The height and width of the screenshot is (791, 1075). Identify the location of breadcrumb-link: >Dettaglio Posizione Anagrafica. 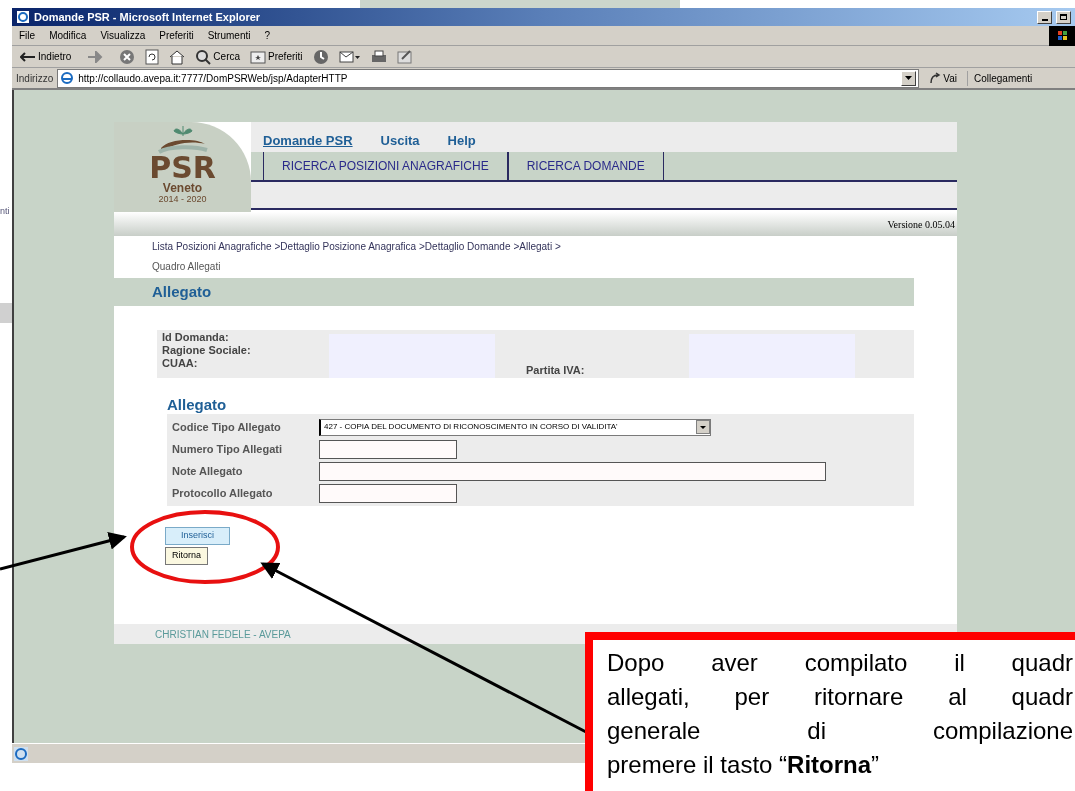
(345, 246).